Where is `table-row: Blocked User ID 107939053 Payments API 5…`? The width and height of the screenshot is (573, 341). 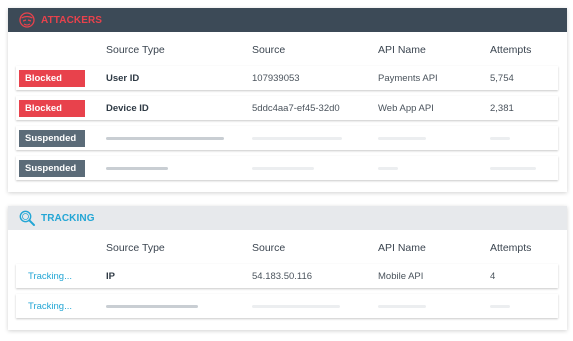 table-row: Blocked User ID 107939053 Payments API 5… is located at coordinates (287, 78).